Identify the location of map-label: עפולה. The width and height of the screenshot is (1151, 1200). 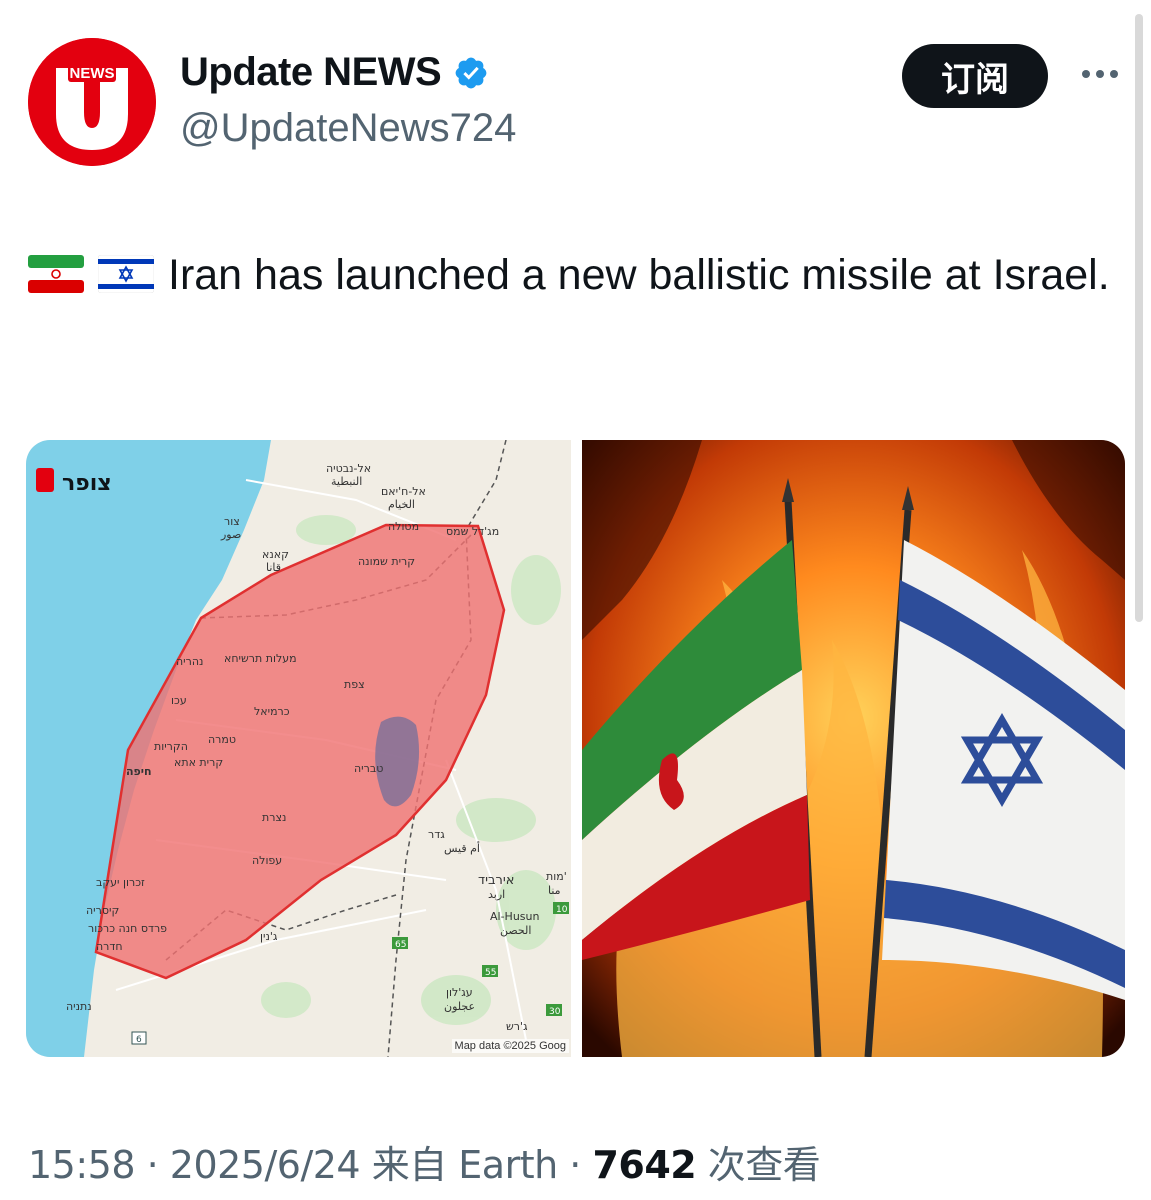
(267, 860).